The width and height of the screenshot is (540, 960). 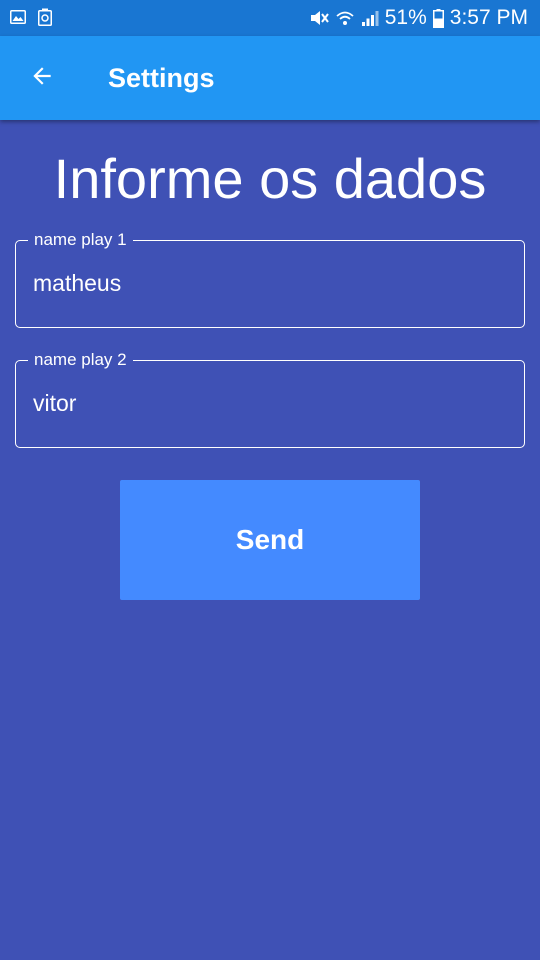 What do you see at coordinates (80, 360) in the screenshot?
I see `name-play-2-label: name play 2` at bounding box center [80, 360].